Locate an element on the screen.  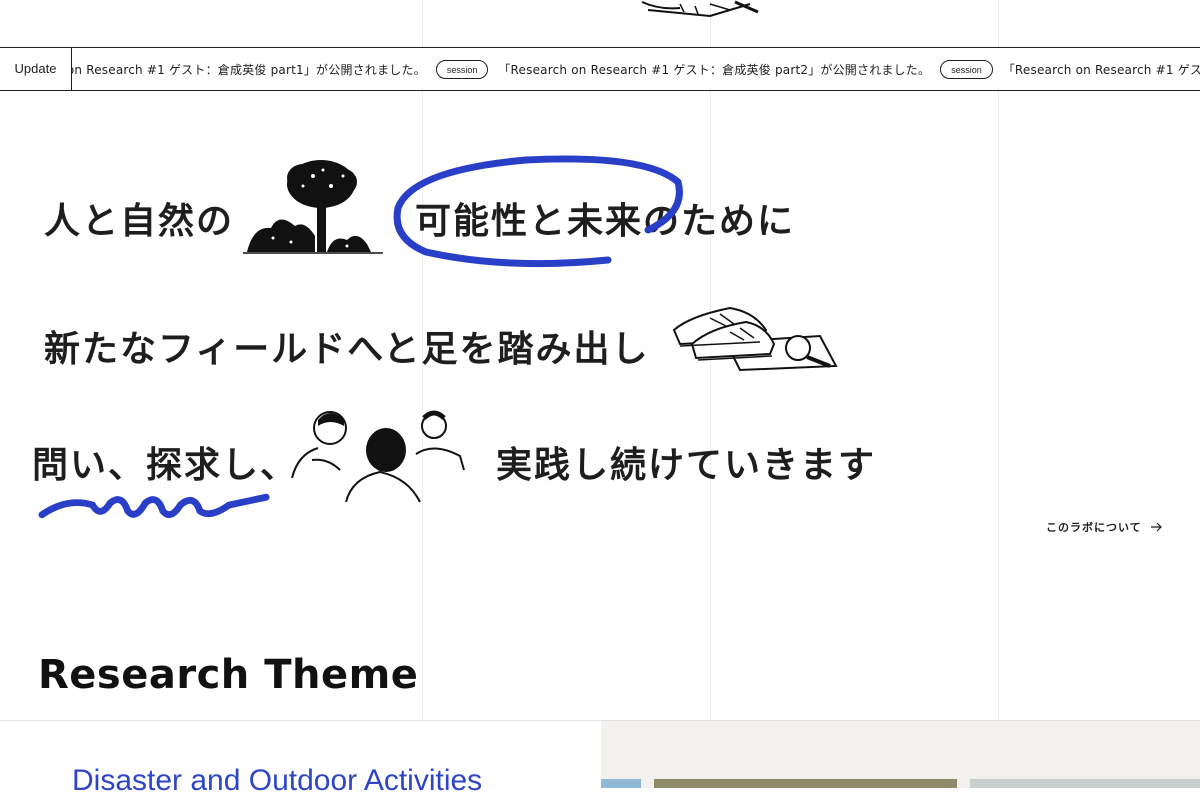
map-magnifier-illustration is located at coordinates (700, 9).